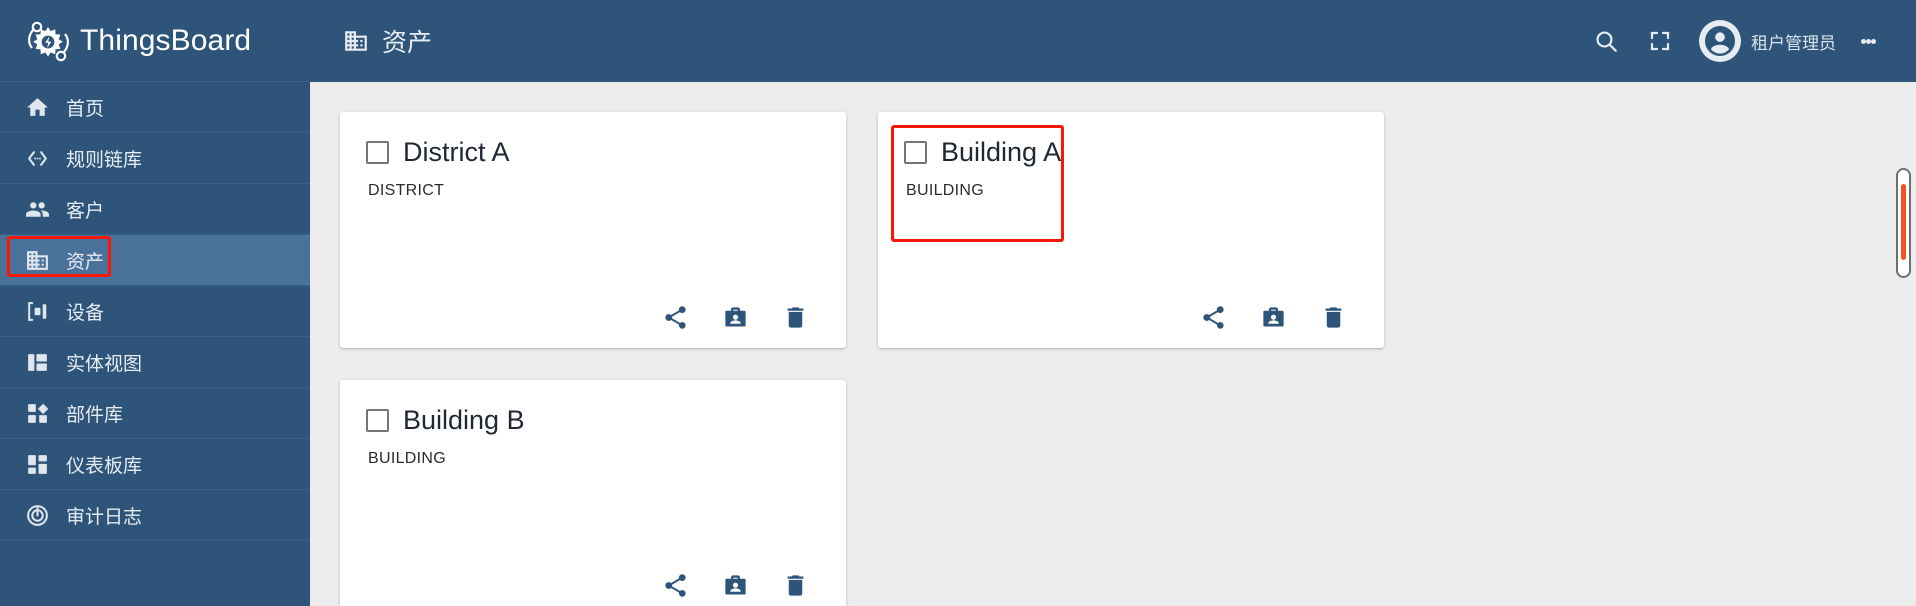 The image size is (1916, 606). What do you see at coordinates (1793, 43) in the screenshot?
I see `user-name-label: 租户管理员` at bounding box center [1793, 43].